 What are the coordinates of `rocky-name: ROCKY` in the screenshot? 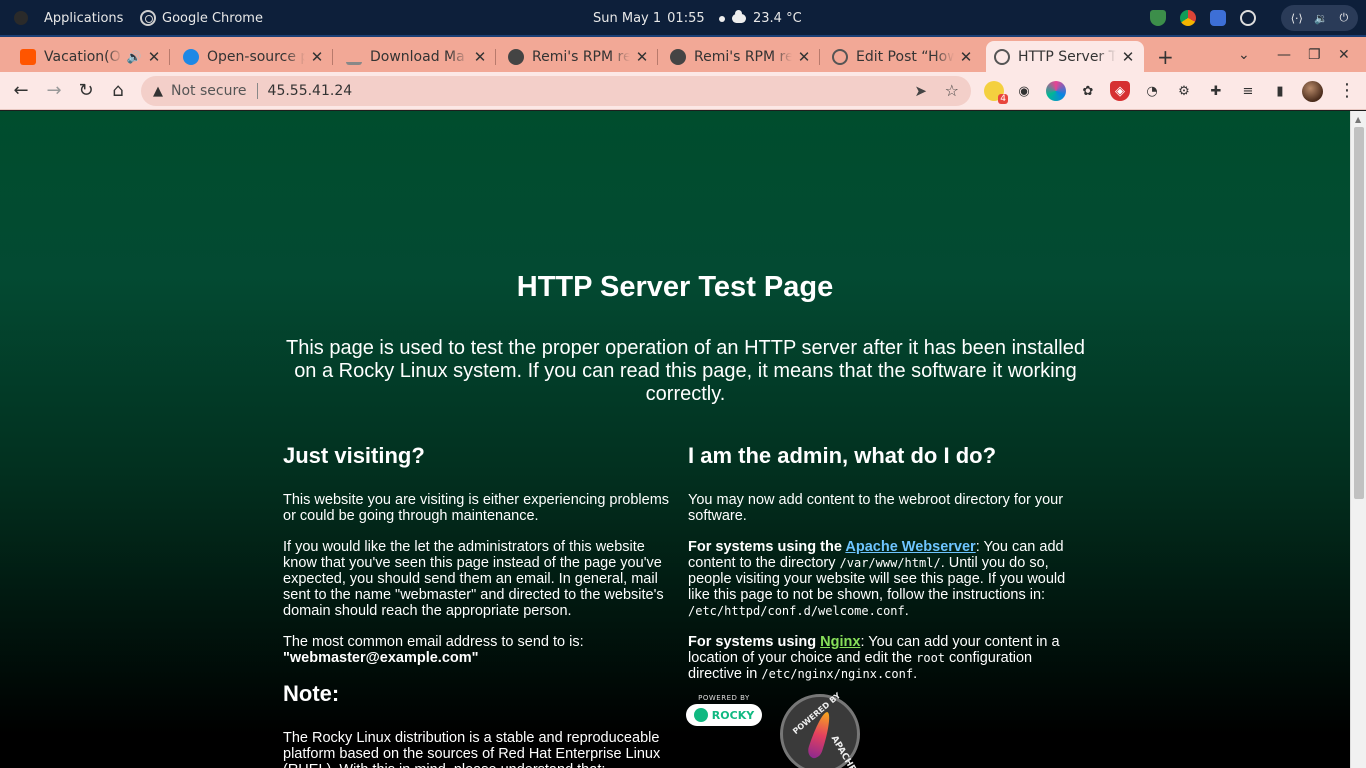 It's located at (733, 715).